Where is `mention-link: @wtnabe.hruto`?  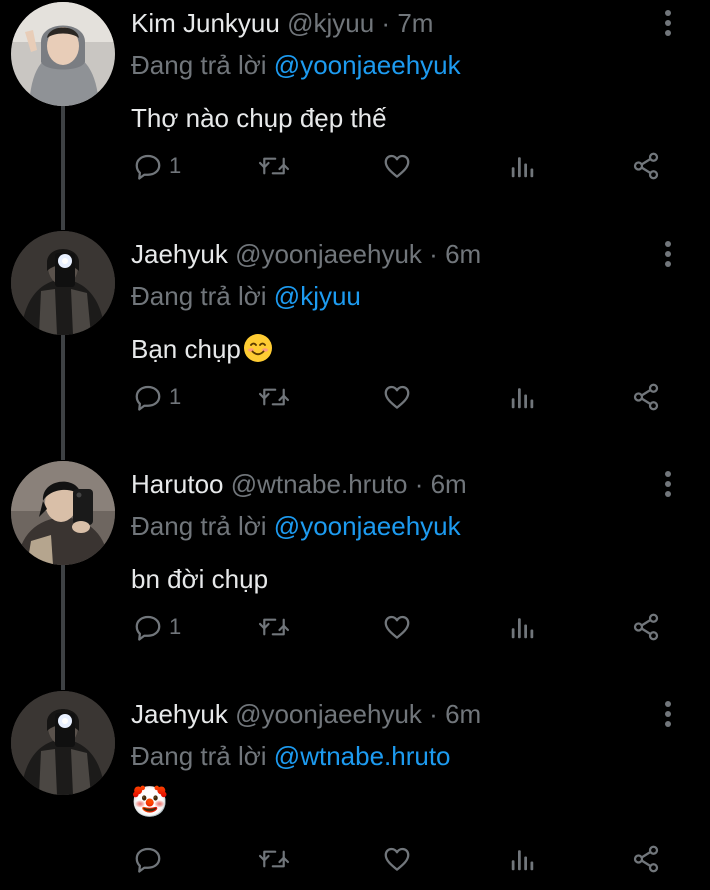 mention-link: @wtnabe.hruto is located at coordinates (362, 756).